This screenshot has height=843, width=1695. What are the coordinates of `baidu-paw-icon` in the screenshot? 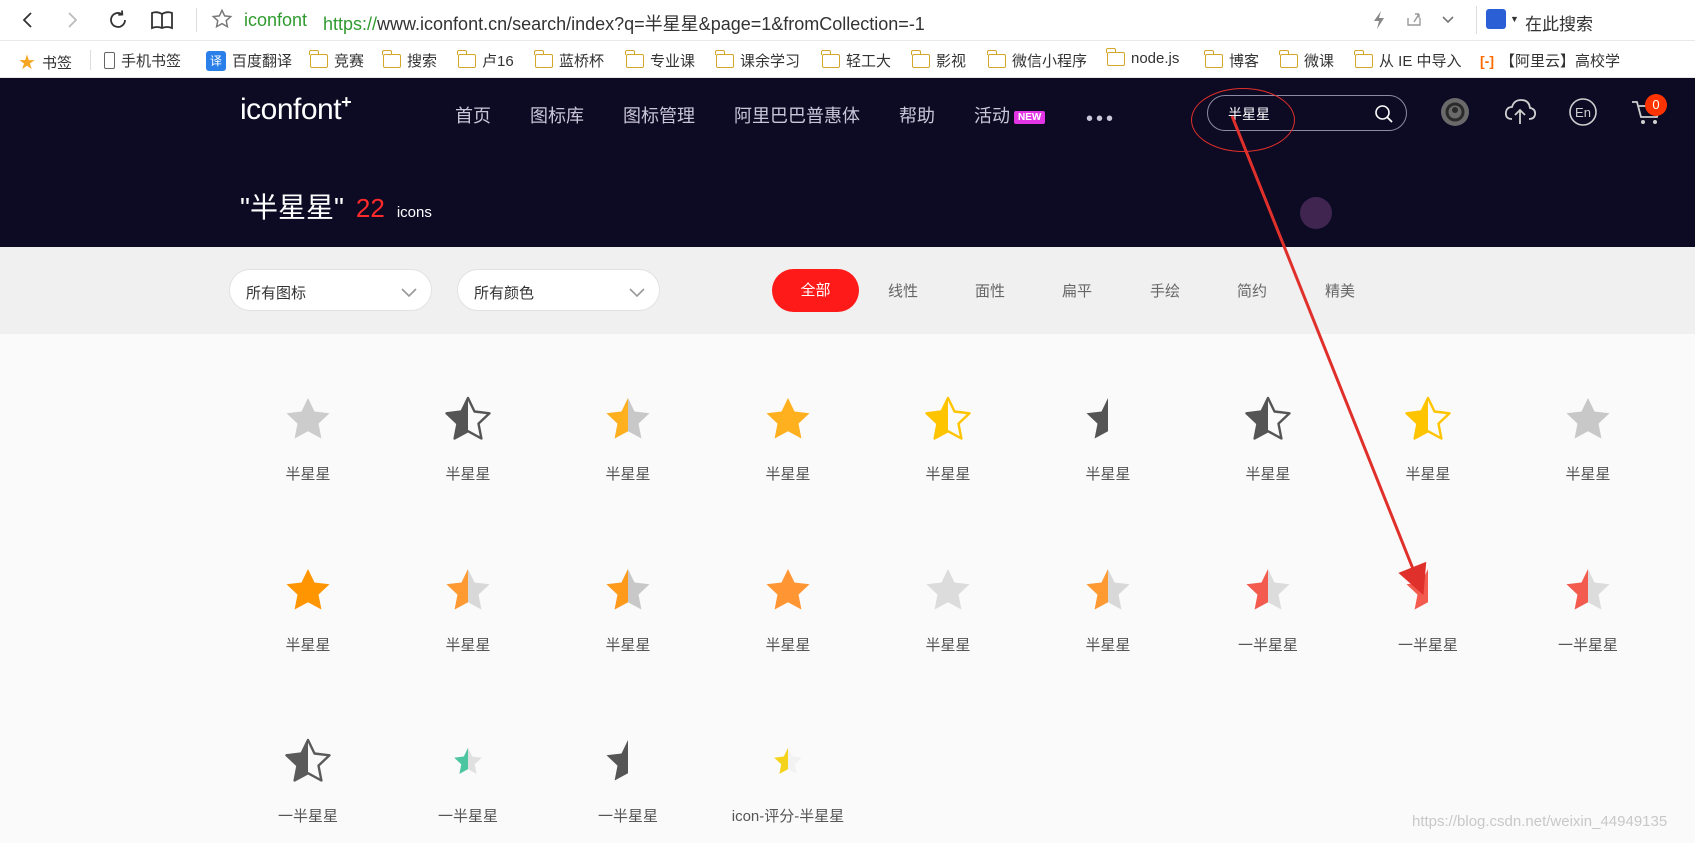 It's located at (1496, 19).